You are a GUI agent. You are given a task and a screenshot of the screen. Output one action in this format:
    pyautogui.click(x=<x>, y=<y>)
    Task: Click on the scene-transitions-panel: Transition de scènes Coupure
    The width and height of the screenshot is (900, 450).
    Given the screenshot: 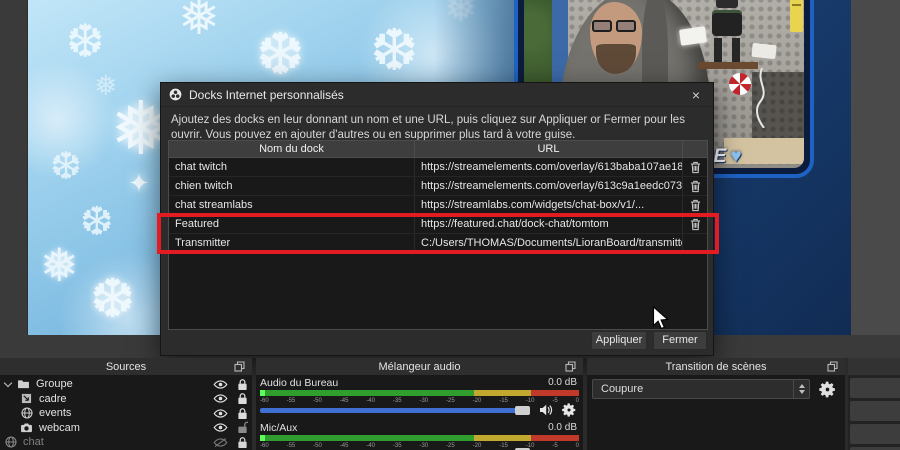 What is the action you would take?
    pyautogui.click(x=716, y=404)
    